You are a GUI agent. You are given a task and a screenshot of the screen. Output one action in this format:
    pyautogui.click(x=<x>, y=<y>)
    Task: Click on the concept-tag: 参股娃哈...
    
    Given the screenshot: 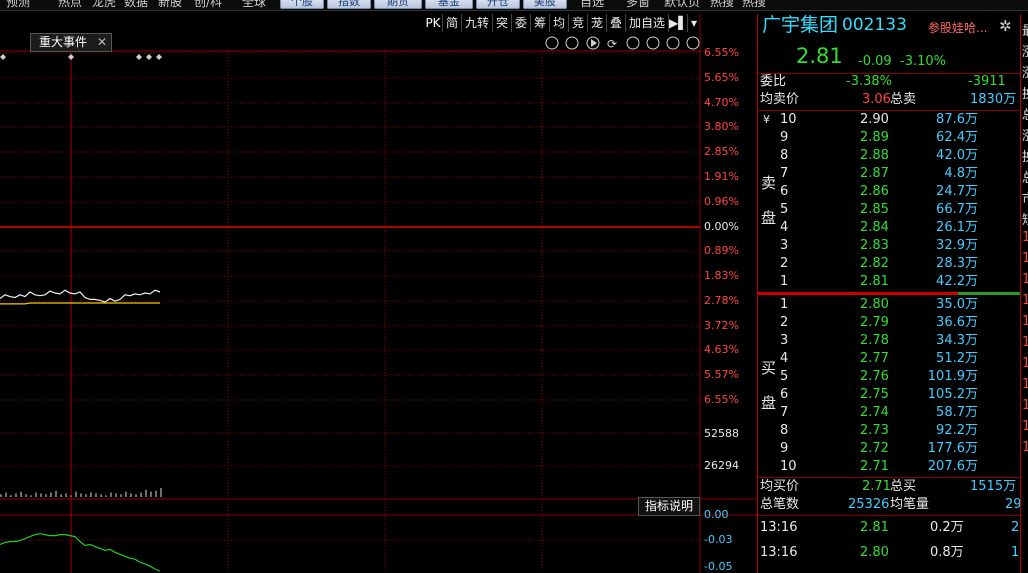 What is the action you would take?
    pyautogui.click(x=957, y=28)
    